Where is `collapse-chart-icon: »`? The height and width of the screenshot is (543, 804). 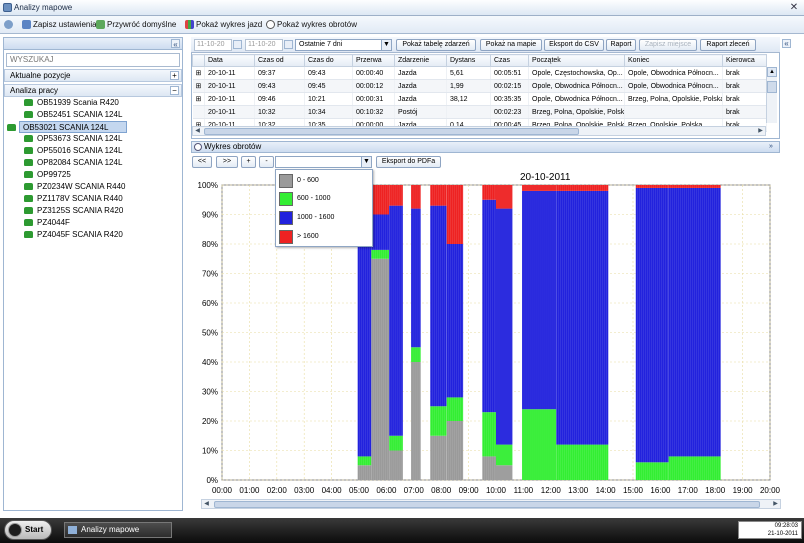
collapse-chart-icon: » is located at coordinates (773, 147).